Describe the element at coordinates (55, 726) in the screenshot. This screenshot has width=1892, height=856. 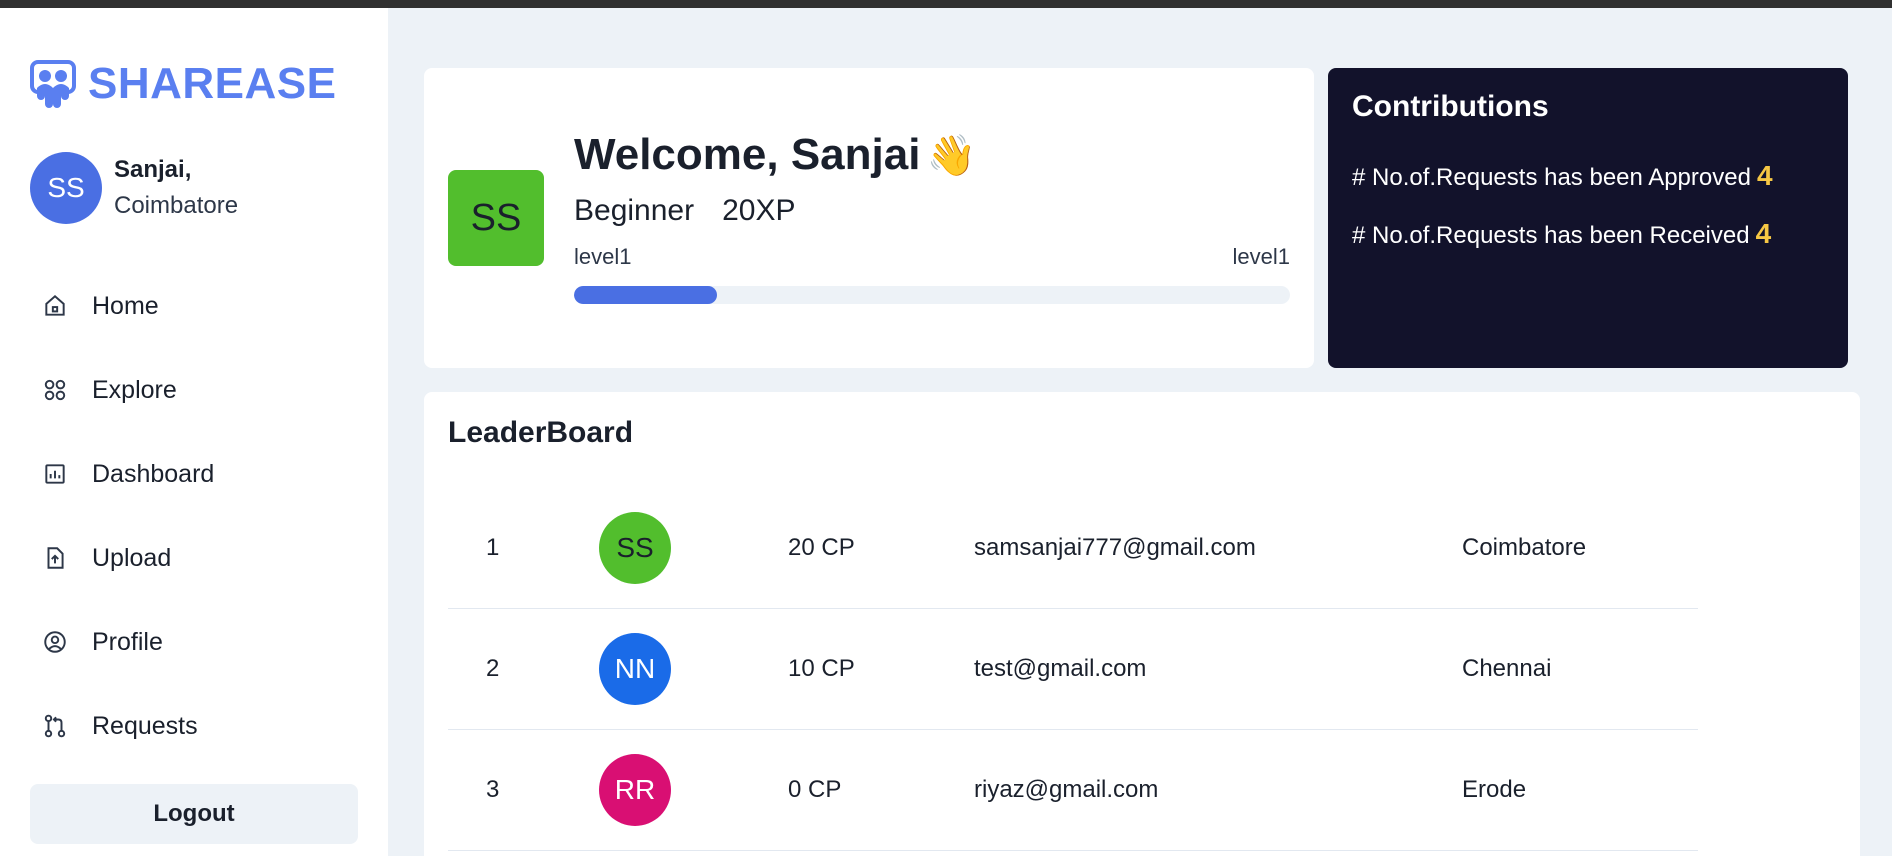
I see `requests-icon` at that location.